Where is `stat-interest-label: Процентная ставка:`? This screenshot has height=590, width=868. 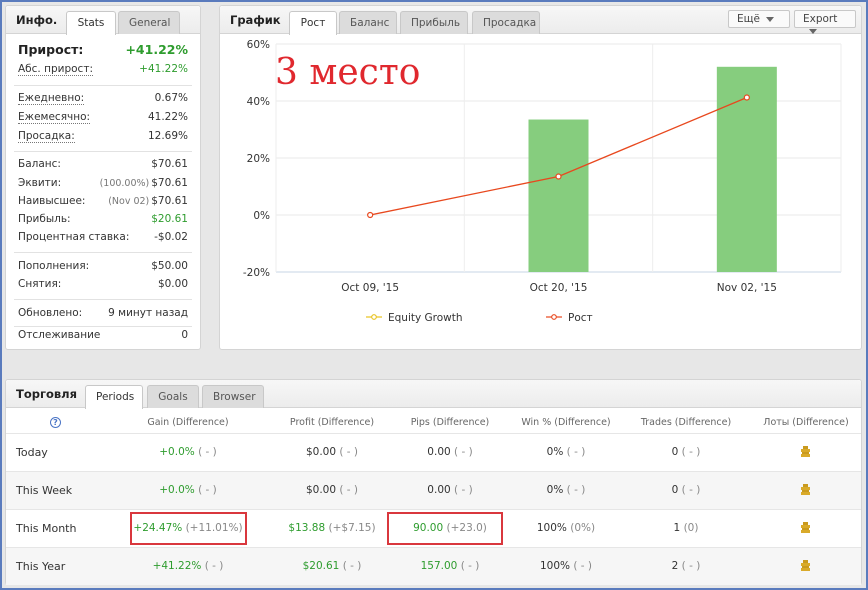
stat-interest-label: Процентная ставка: is located at coordinates (74, 237).